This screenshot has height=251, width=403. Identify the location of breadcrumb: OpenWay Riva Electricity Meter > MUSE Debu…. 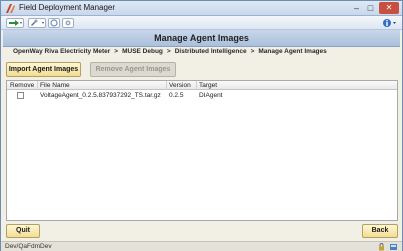
(170, 53).